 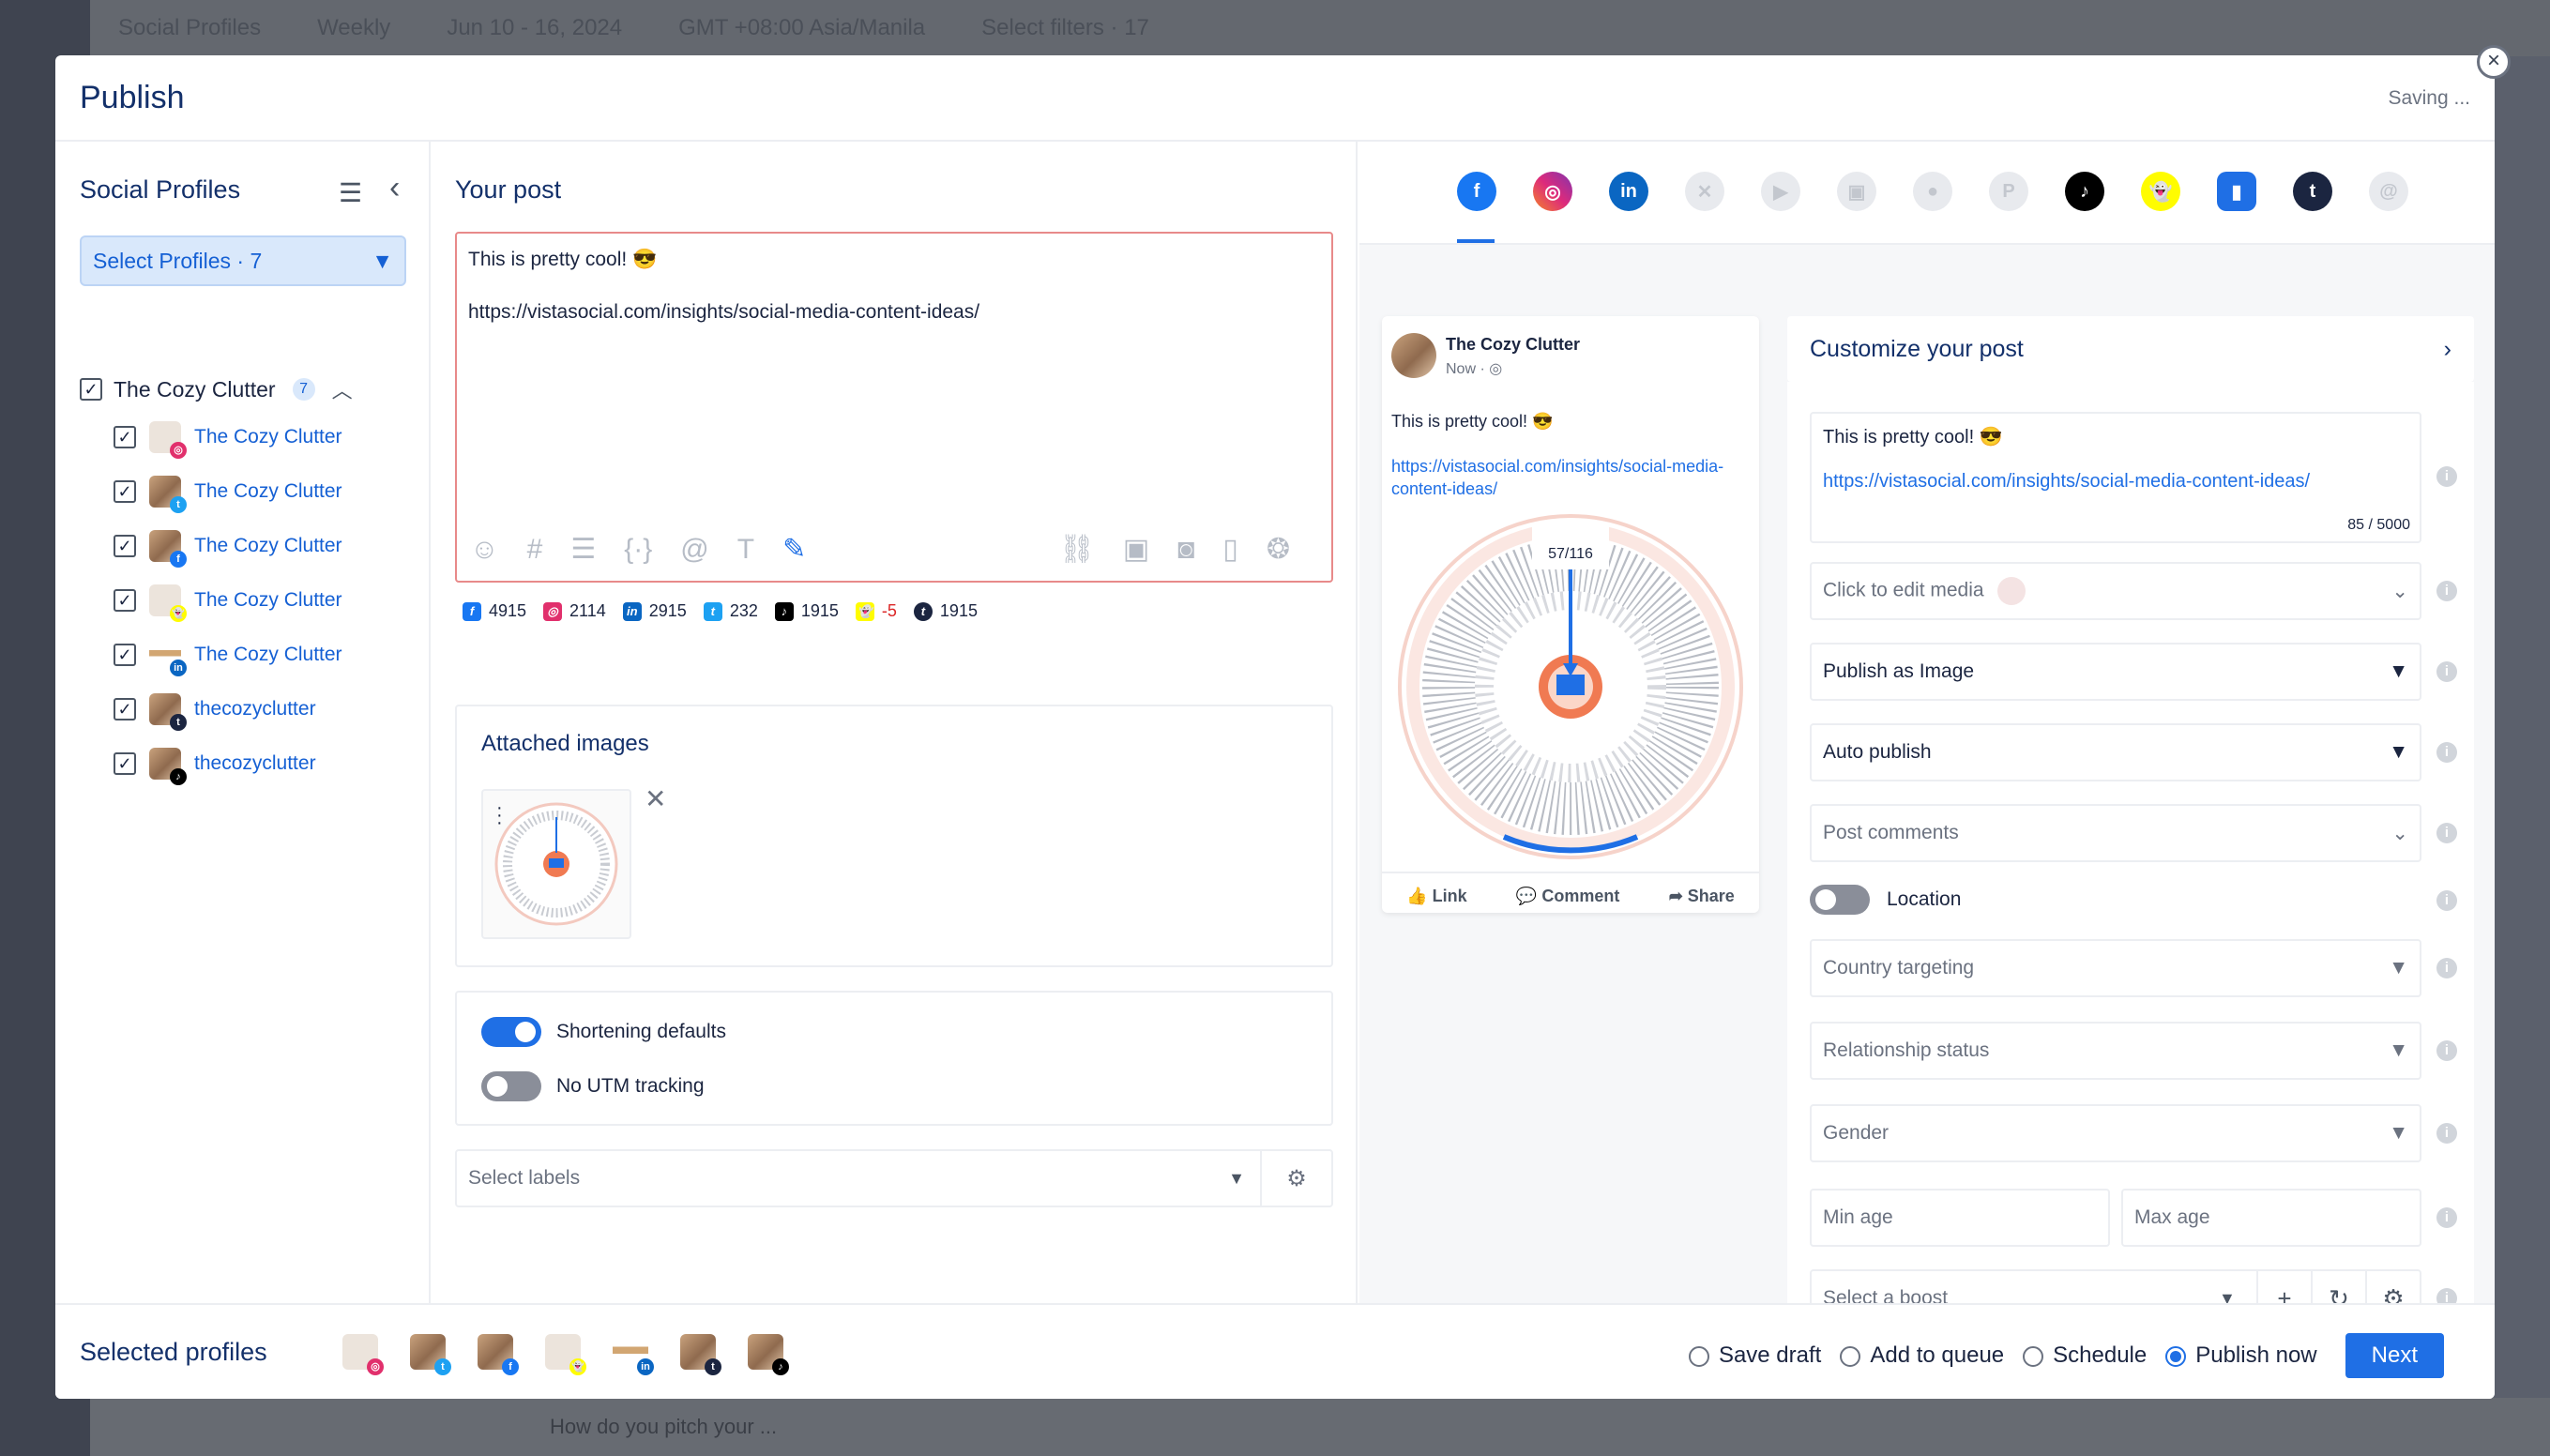 I want to click on document-icon: ▯, so click(x=1230, y=549).